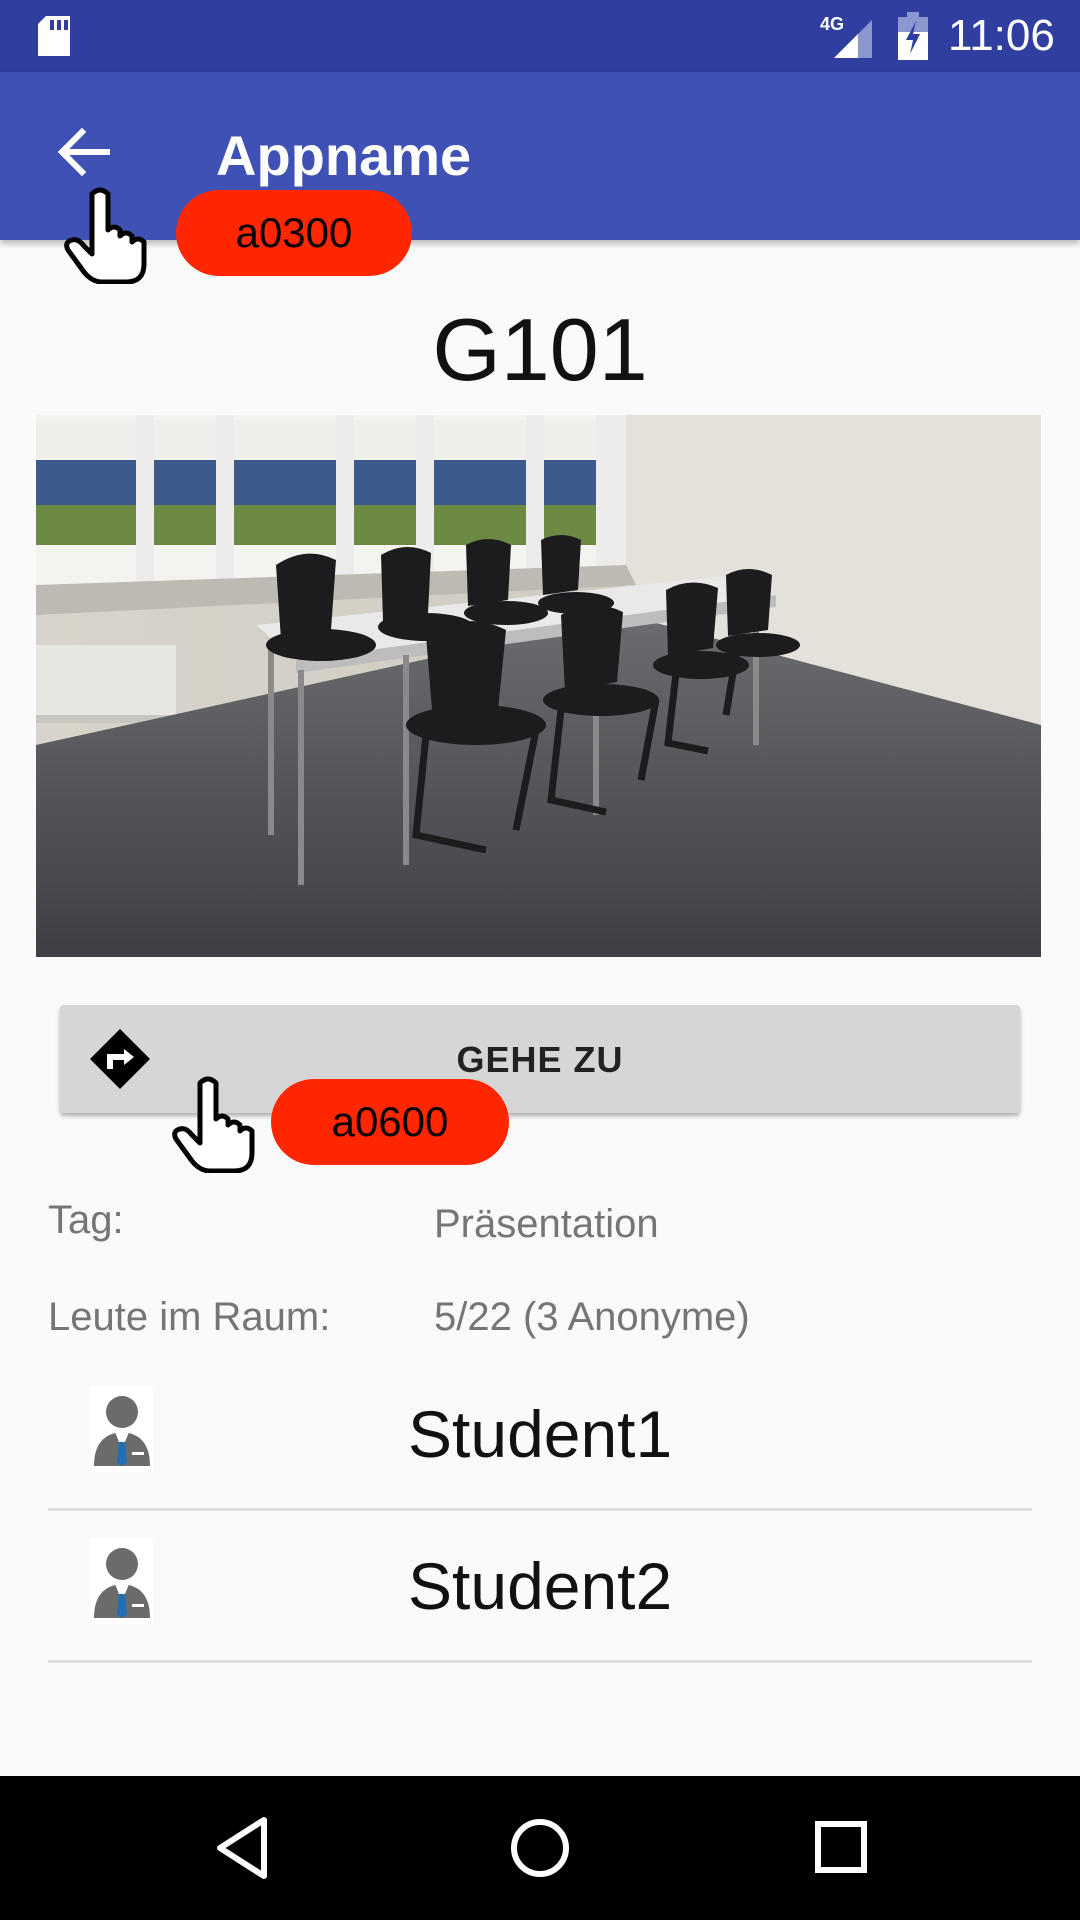  What do you see at coordinates (592, 1317) in the screenshot?
I see `people-count-value: 5/22 (3 Anonyme)` at bounding box center [592, 1317].